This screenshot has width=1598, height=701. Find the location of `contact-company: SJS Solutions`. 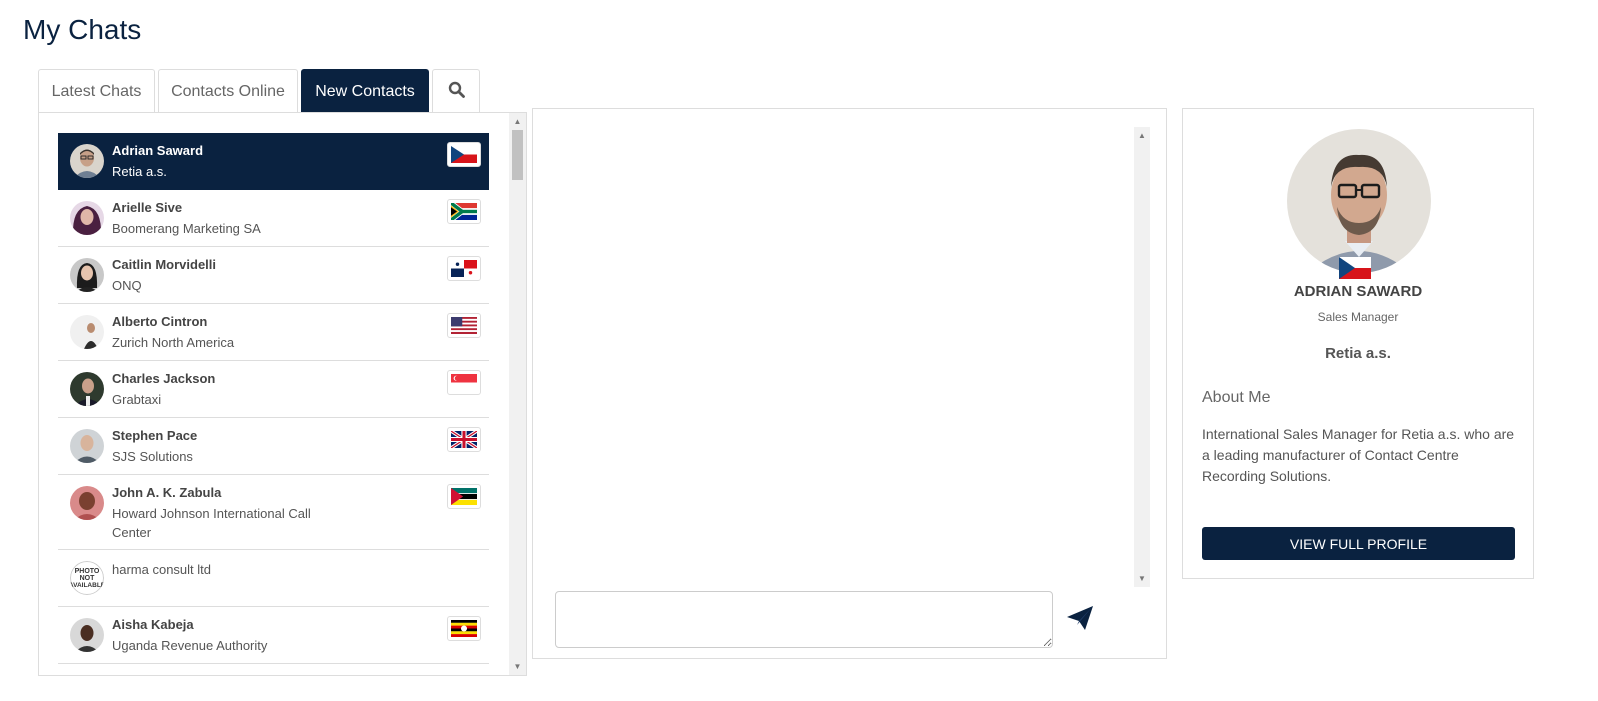

contact-company: SJS Solutions is located at coordinates (152, 456).